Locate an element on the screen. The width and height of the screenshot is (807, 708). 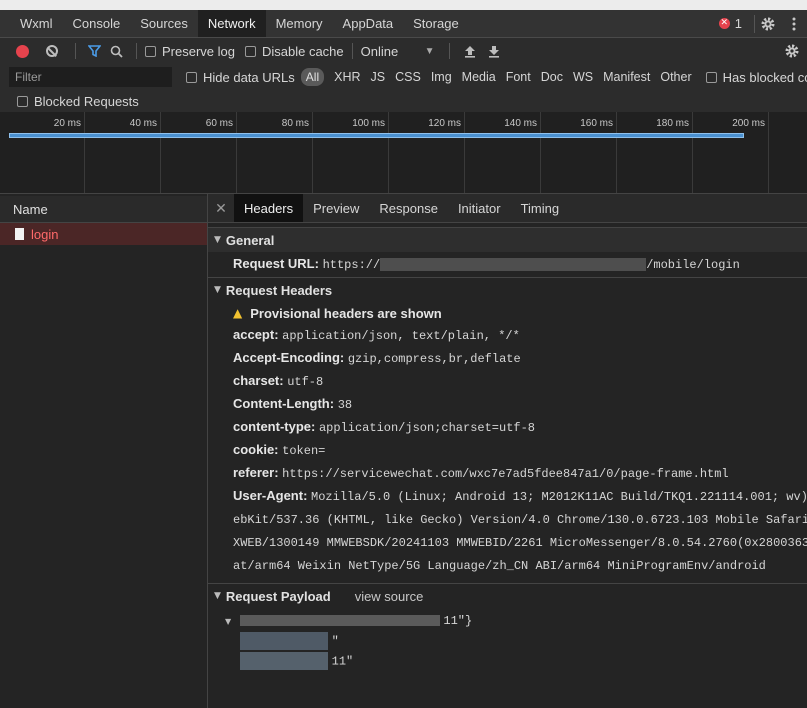
disable-cache-checkbox: Disable cache is located at coordinates (294, 51).